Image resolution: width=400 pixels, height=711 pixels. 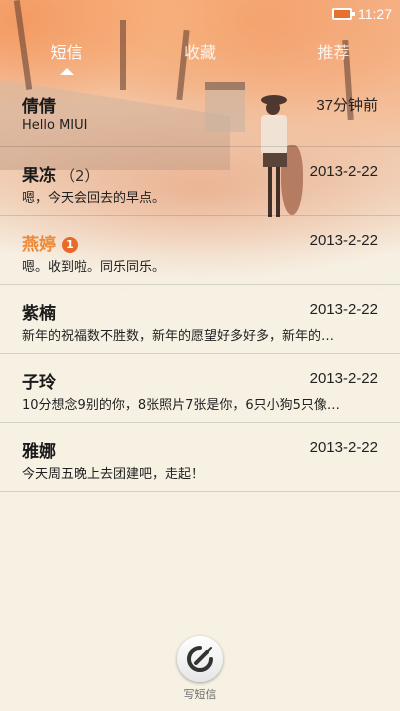 I want to click on message-preview: 今天周五晚上去团建吧，走起！, so click(x=113, y=474).